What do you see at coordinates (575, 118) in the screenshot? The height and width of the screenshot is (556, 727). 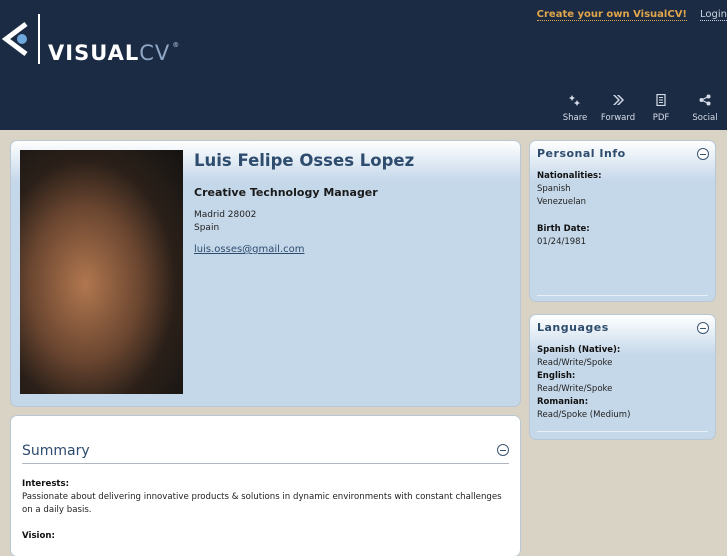 I see `share-label: Share` at bounding box center [575, 118].